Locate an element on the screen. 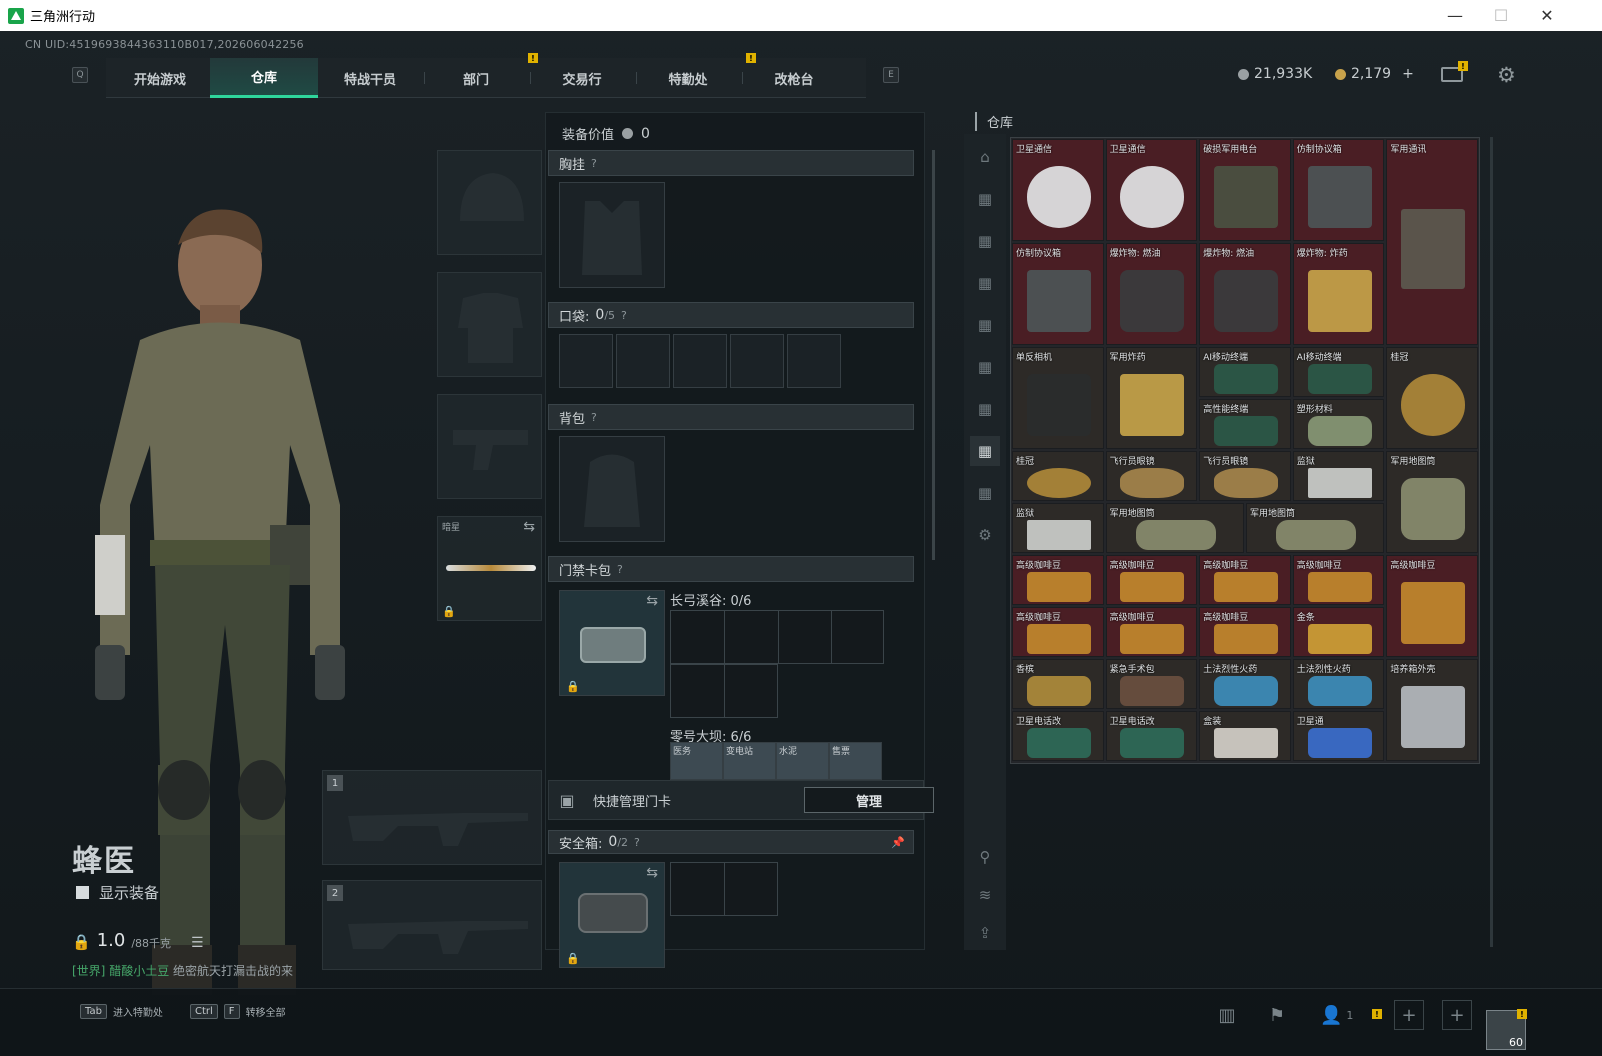 This screenshot has height=1056, width=1602. storage-tab-4-icon: ▦ is located at coordinates (985, 325).